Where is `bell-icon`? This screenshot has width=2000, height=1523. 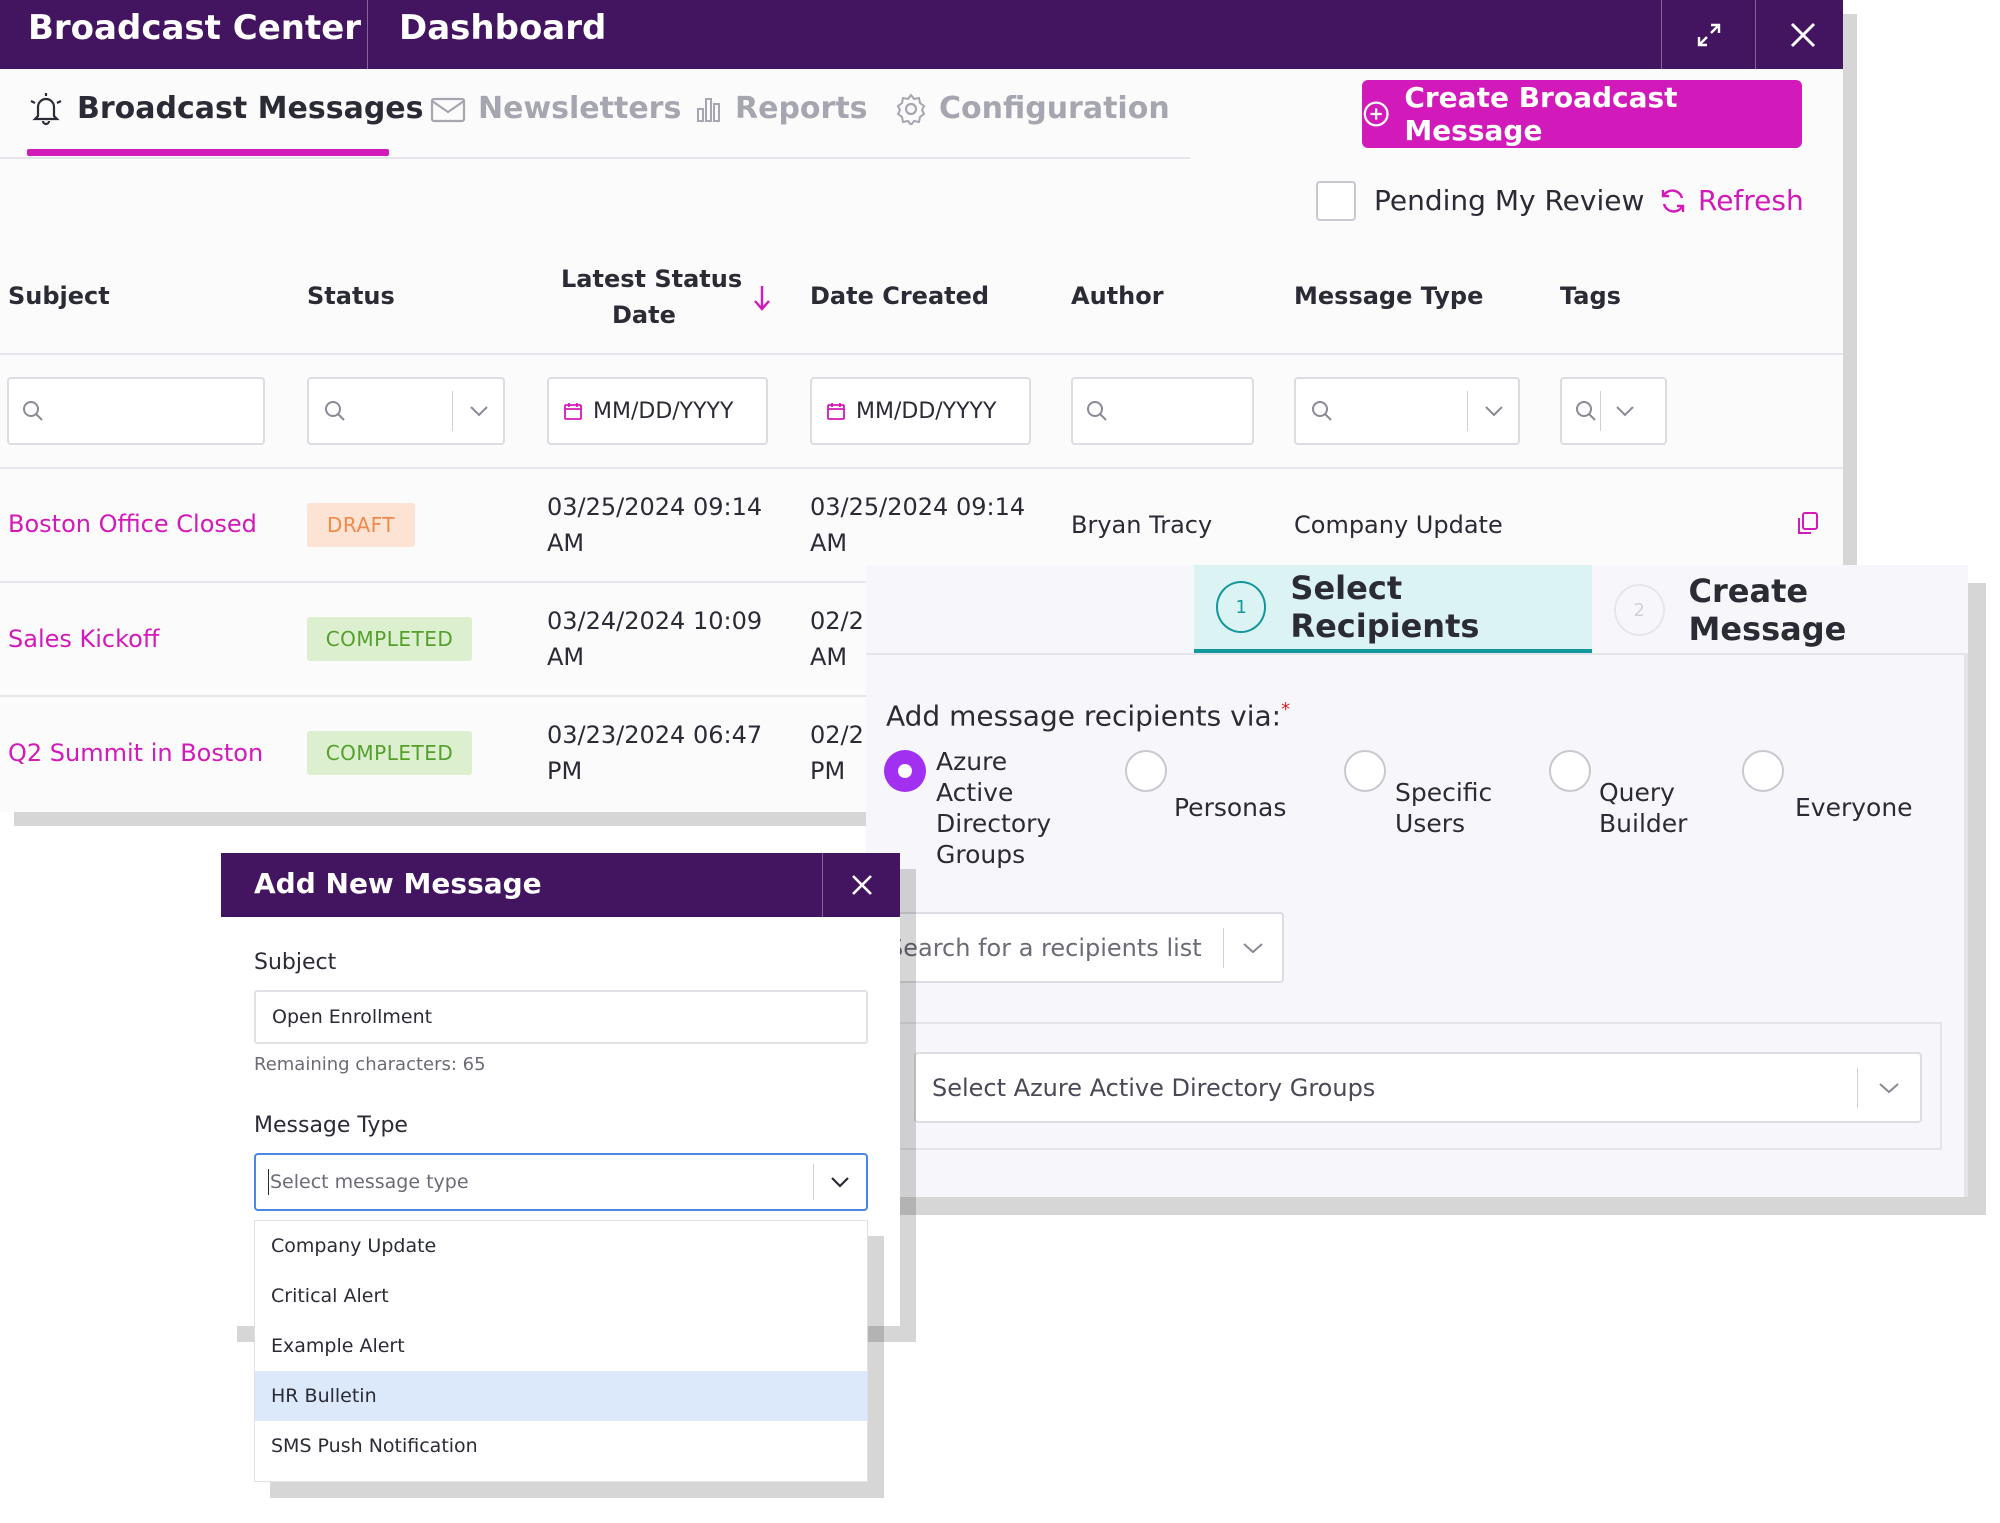 bell-icon is located at coordinates (46, 108).